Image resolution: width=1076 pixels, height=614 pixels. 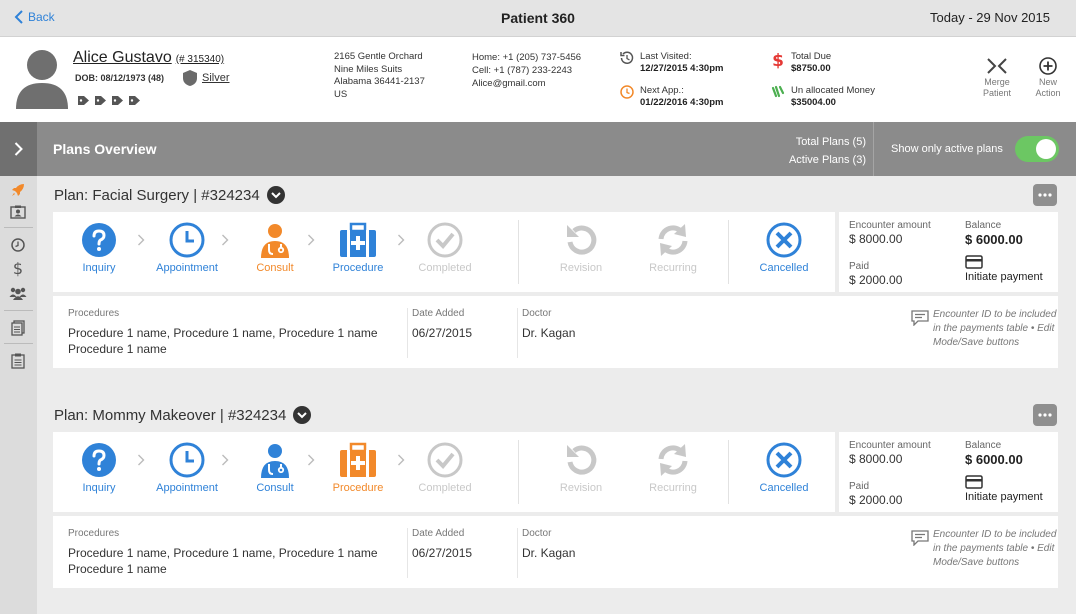 I want to click on today-date: Today - 29 Nov 2015, so click(x=990, y=17).